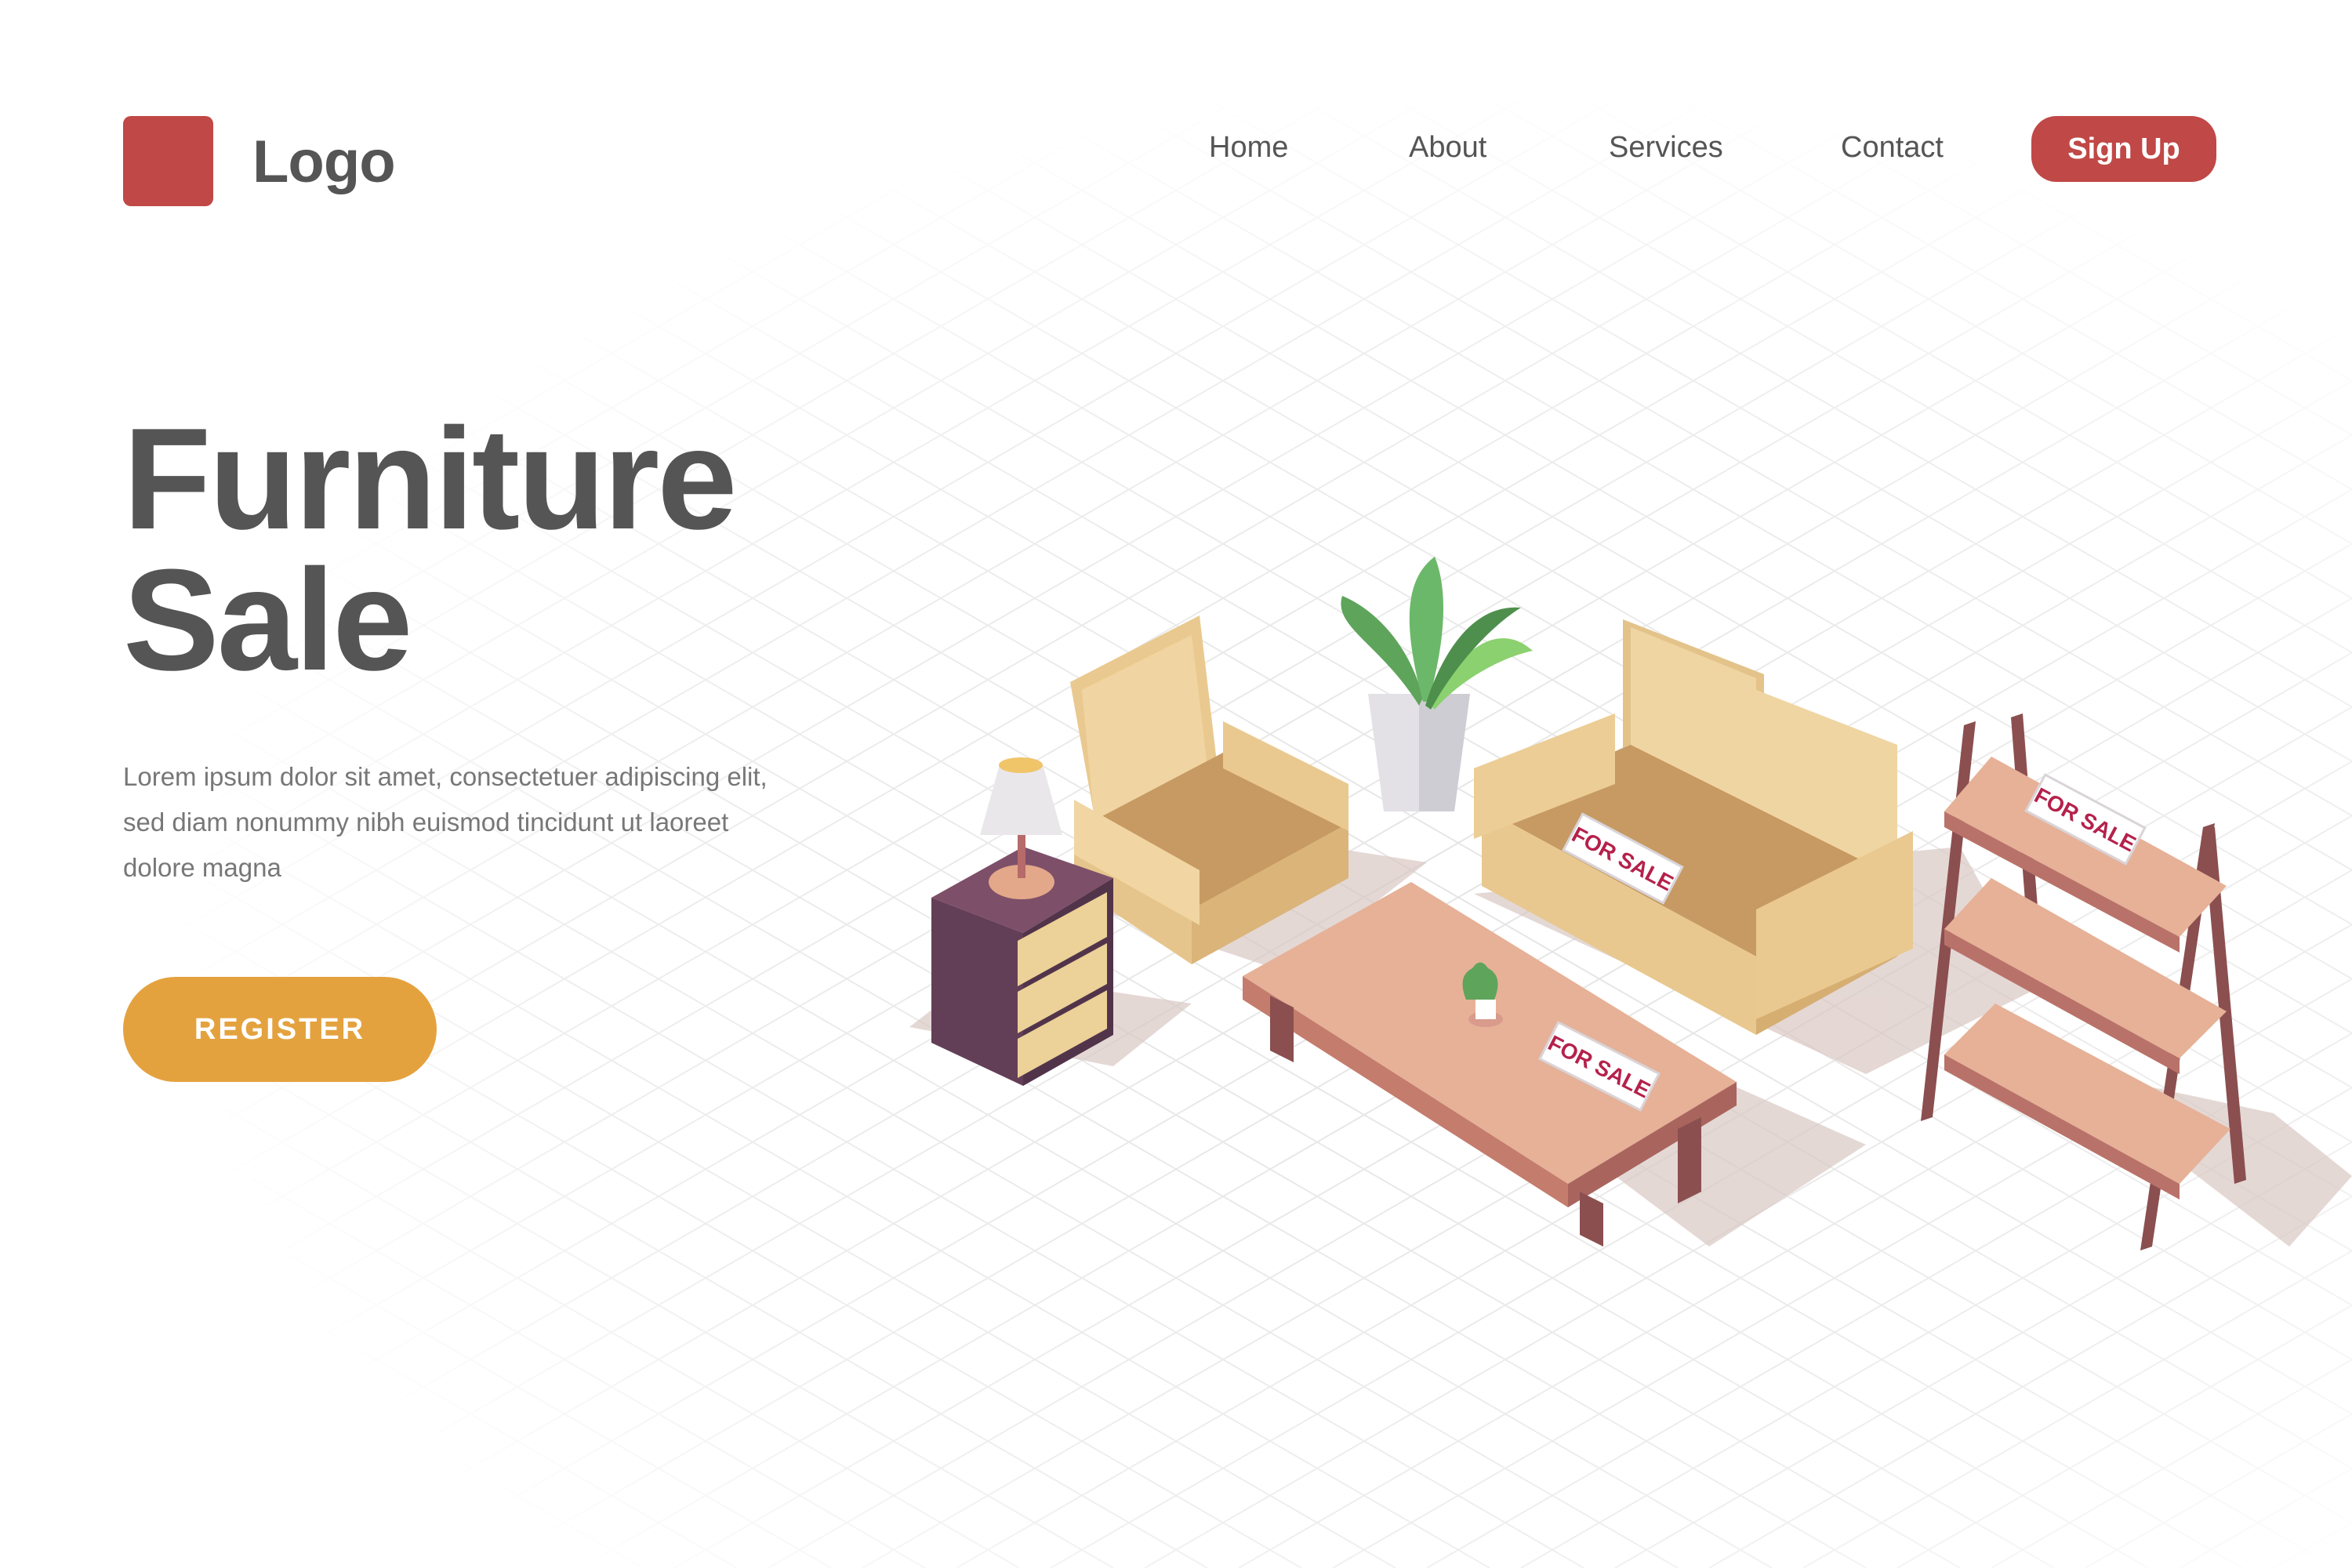 This screenshot has width=2352, height=1568. Describe the element at coordinates (168, 161) in the screenshot. I see `logo-mark` at that location.